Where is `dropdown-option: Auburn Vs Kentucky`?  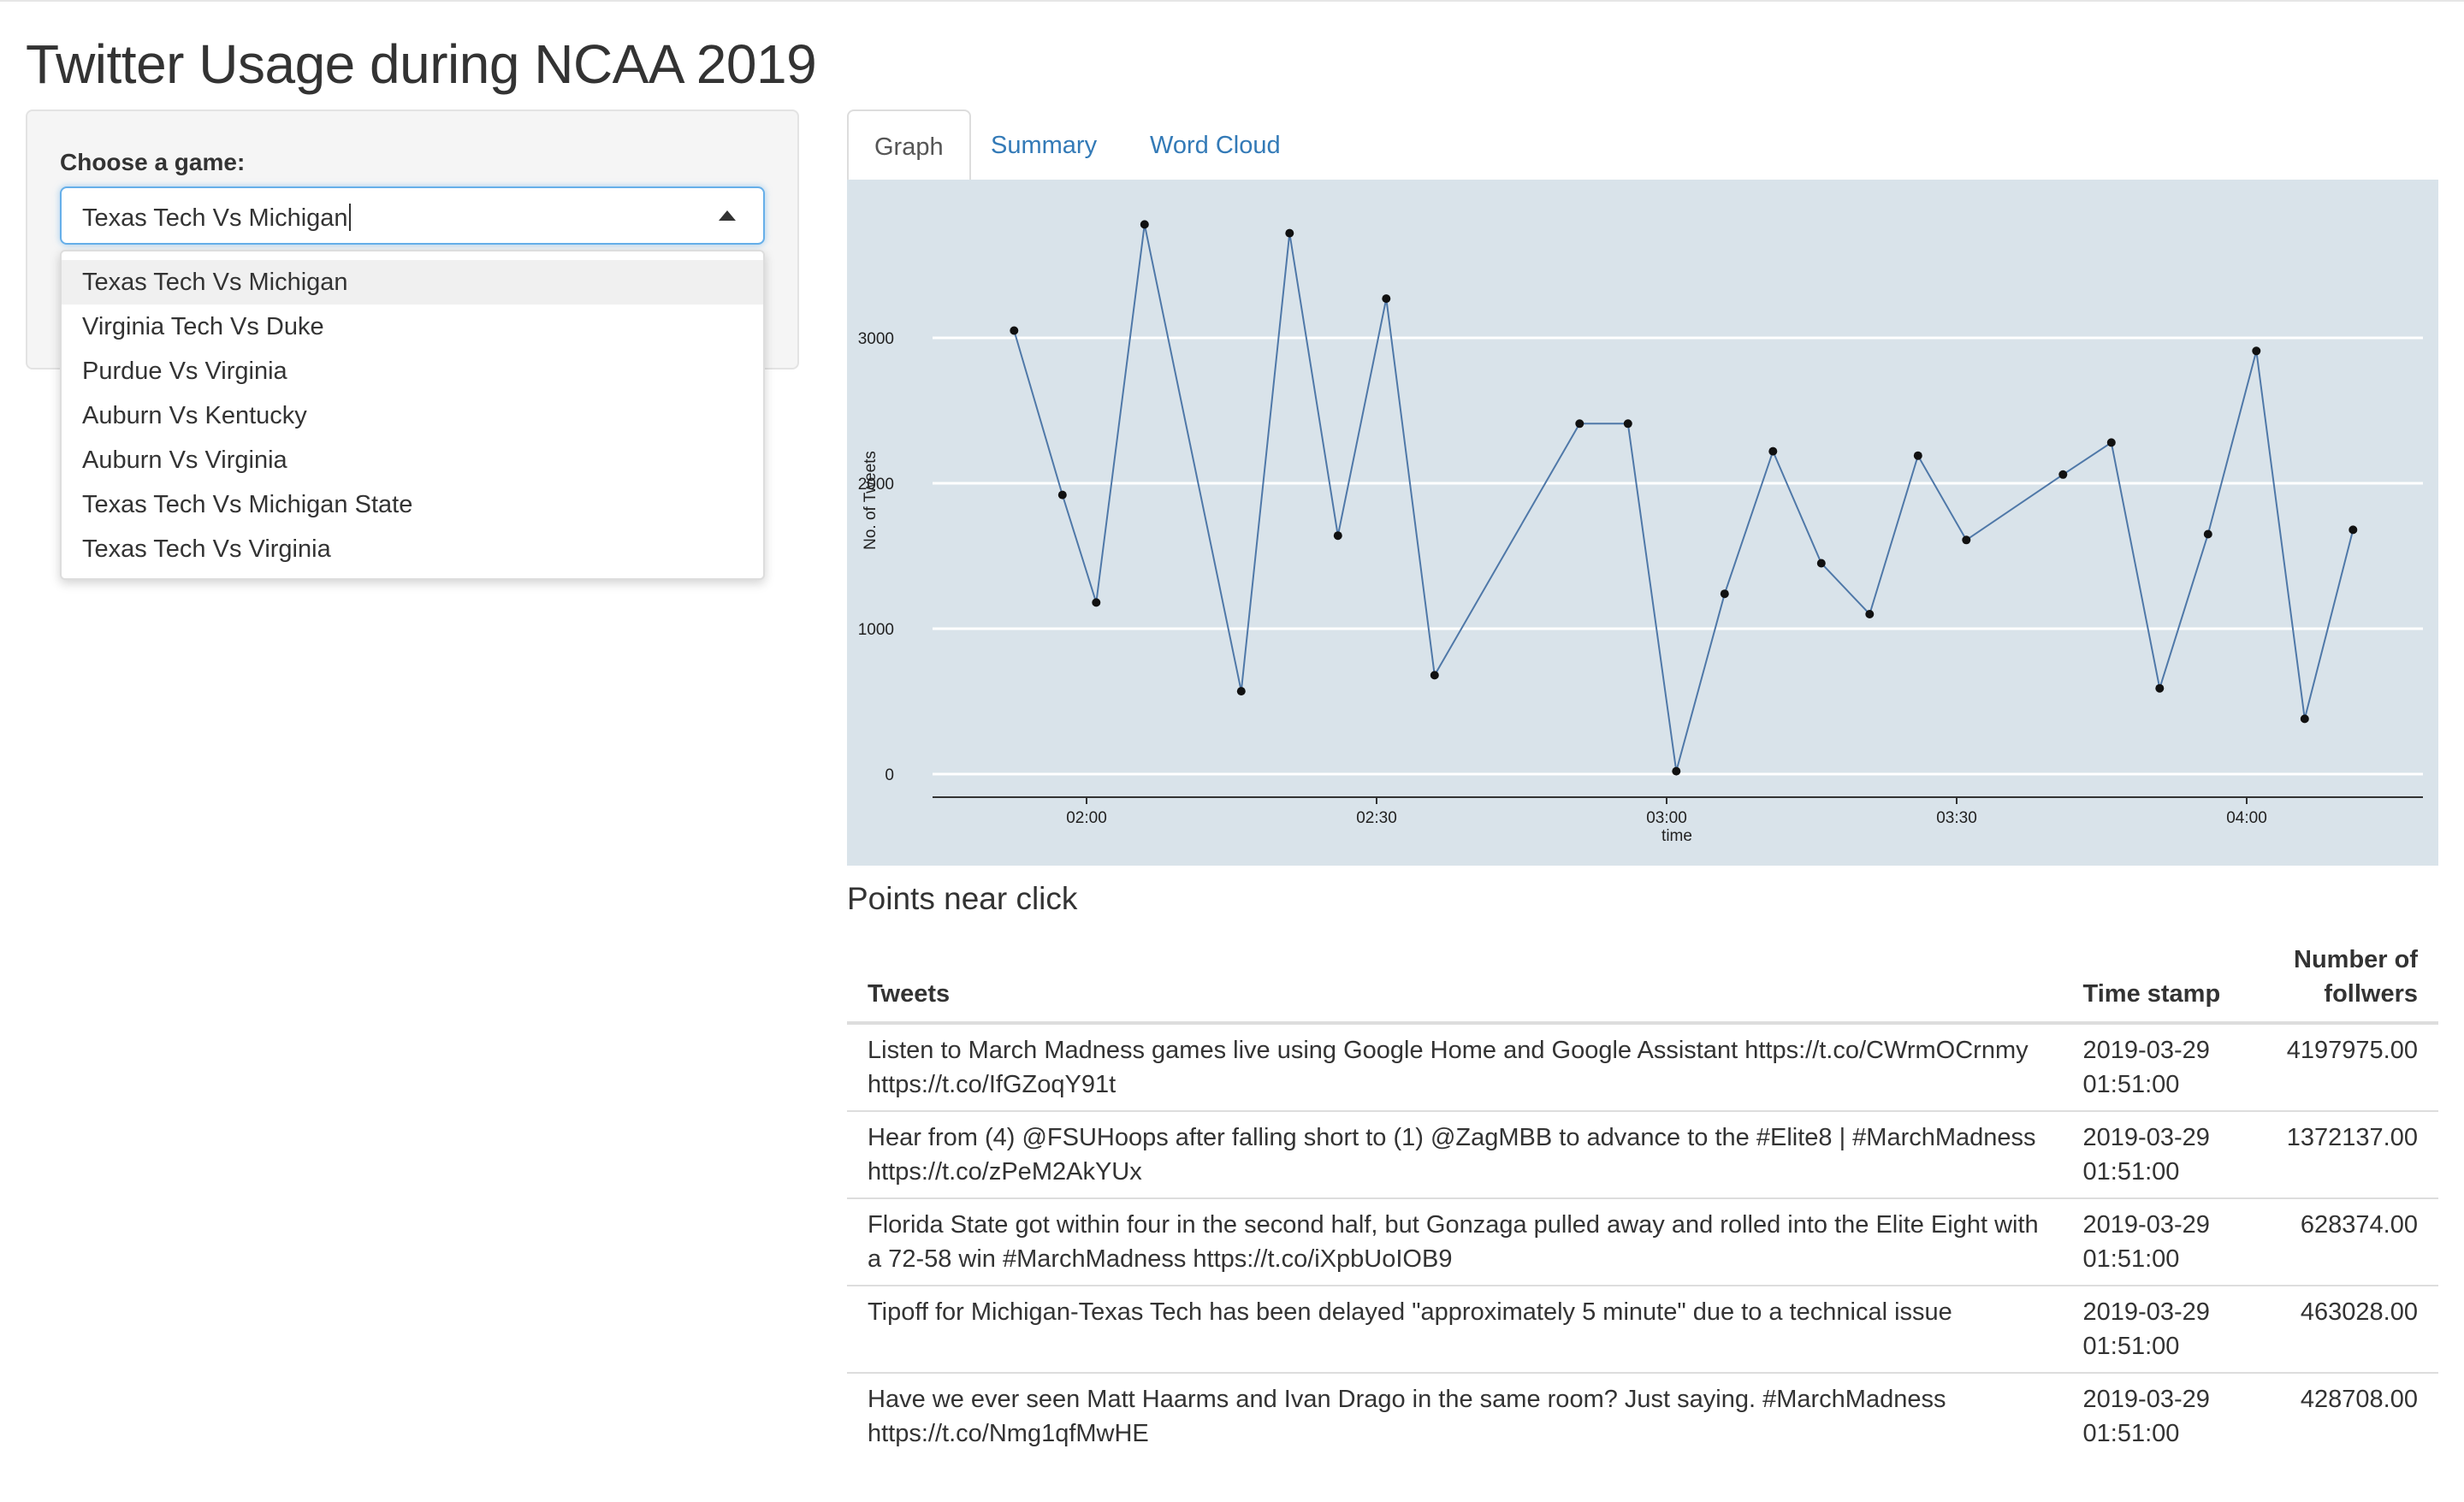 dropdown-option: Auburn Vs Kentucky is located at coordinates (412, 415).